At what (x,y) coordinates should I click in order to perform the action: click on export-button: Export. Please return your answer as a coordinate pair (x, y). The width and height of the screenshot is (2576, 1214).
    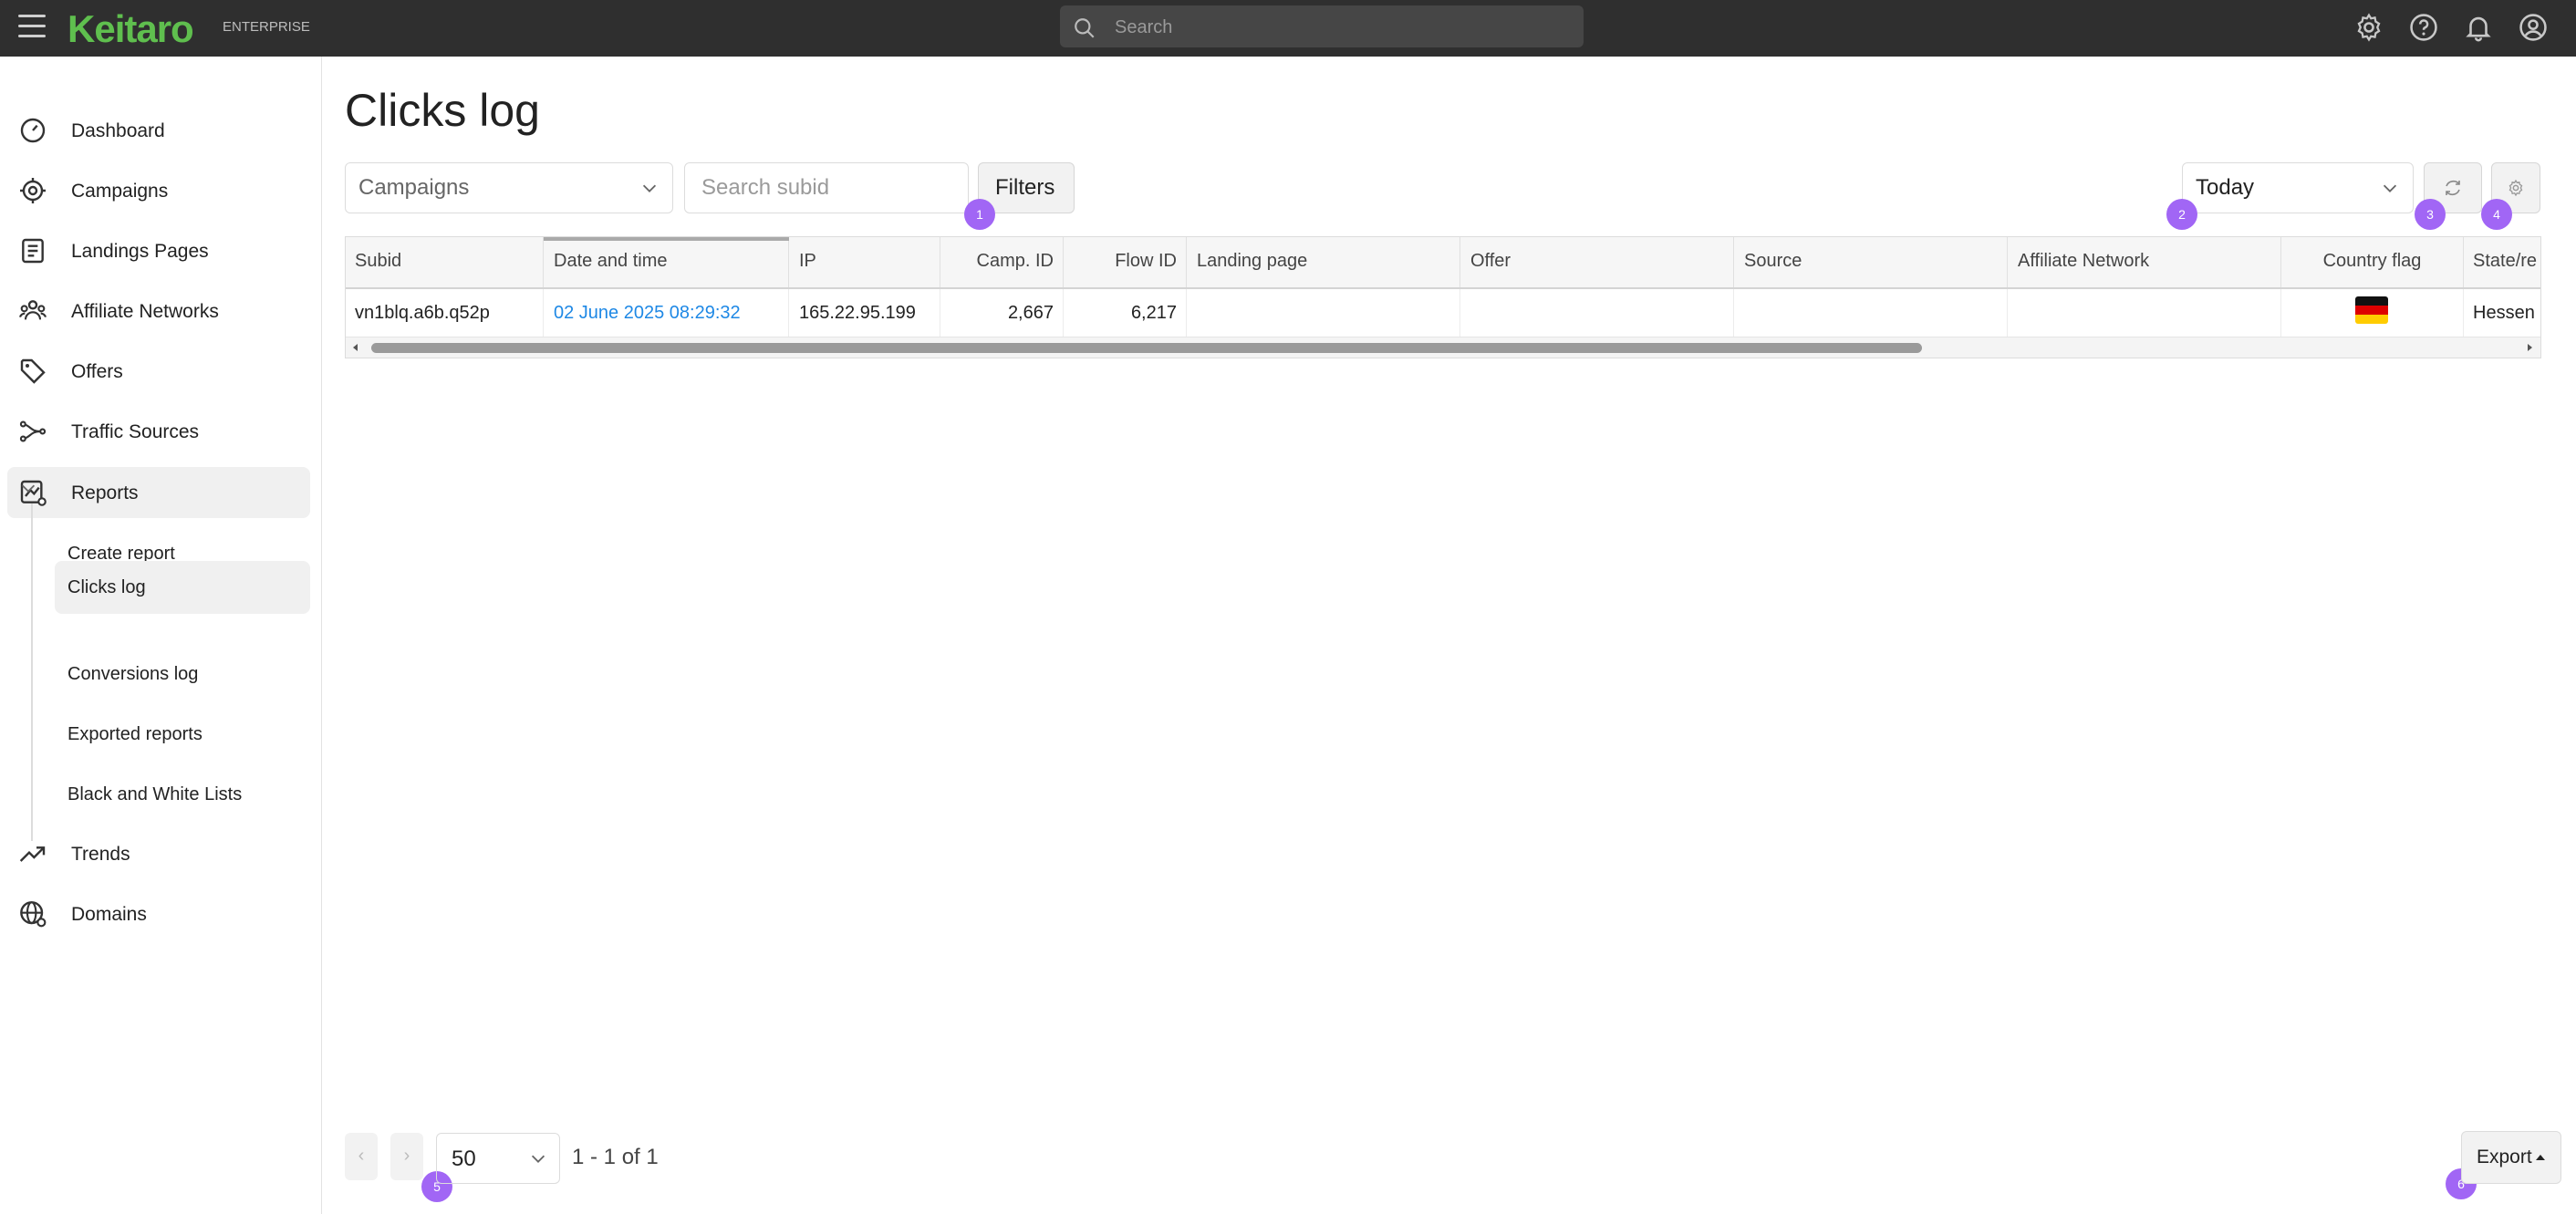
    Looking at the image, I should click on (2511, 1157).